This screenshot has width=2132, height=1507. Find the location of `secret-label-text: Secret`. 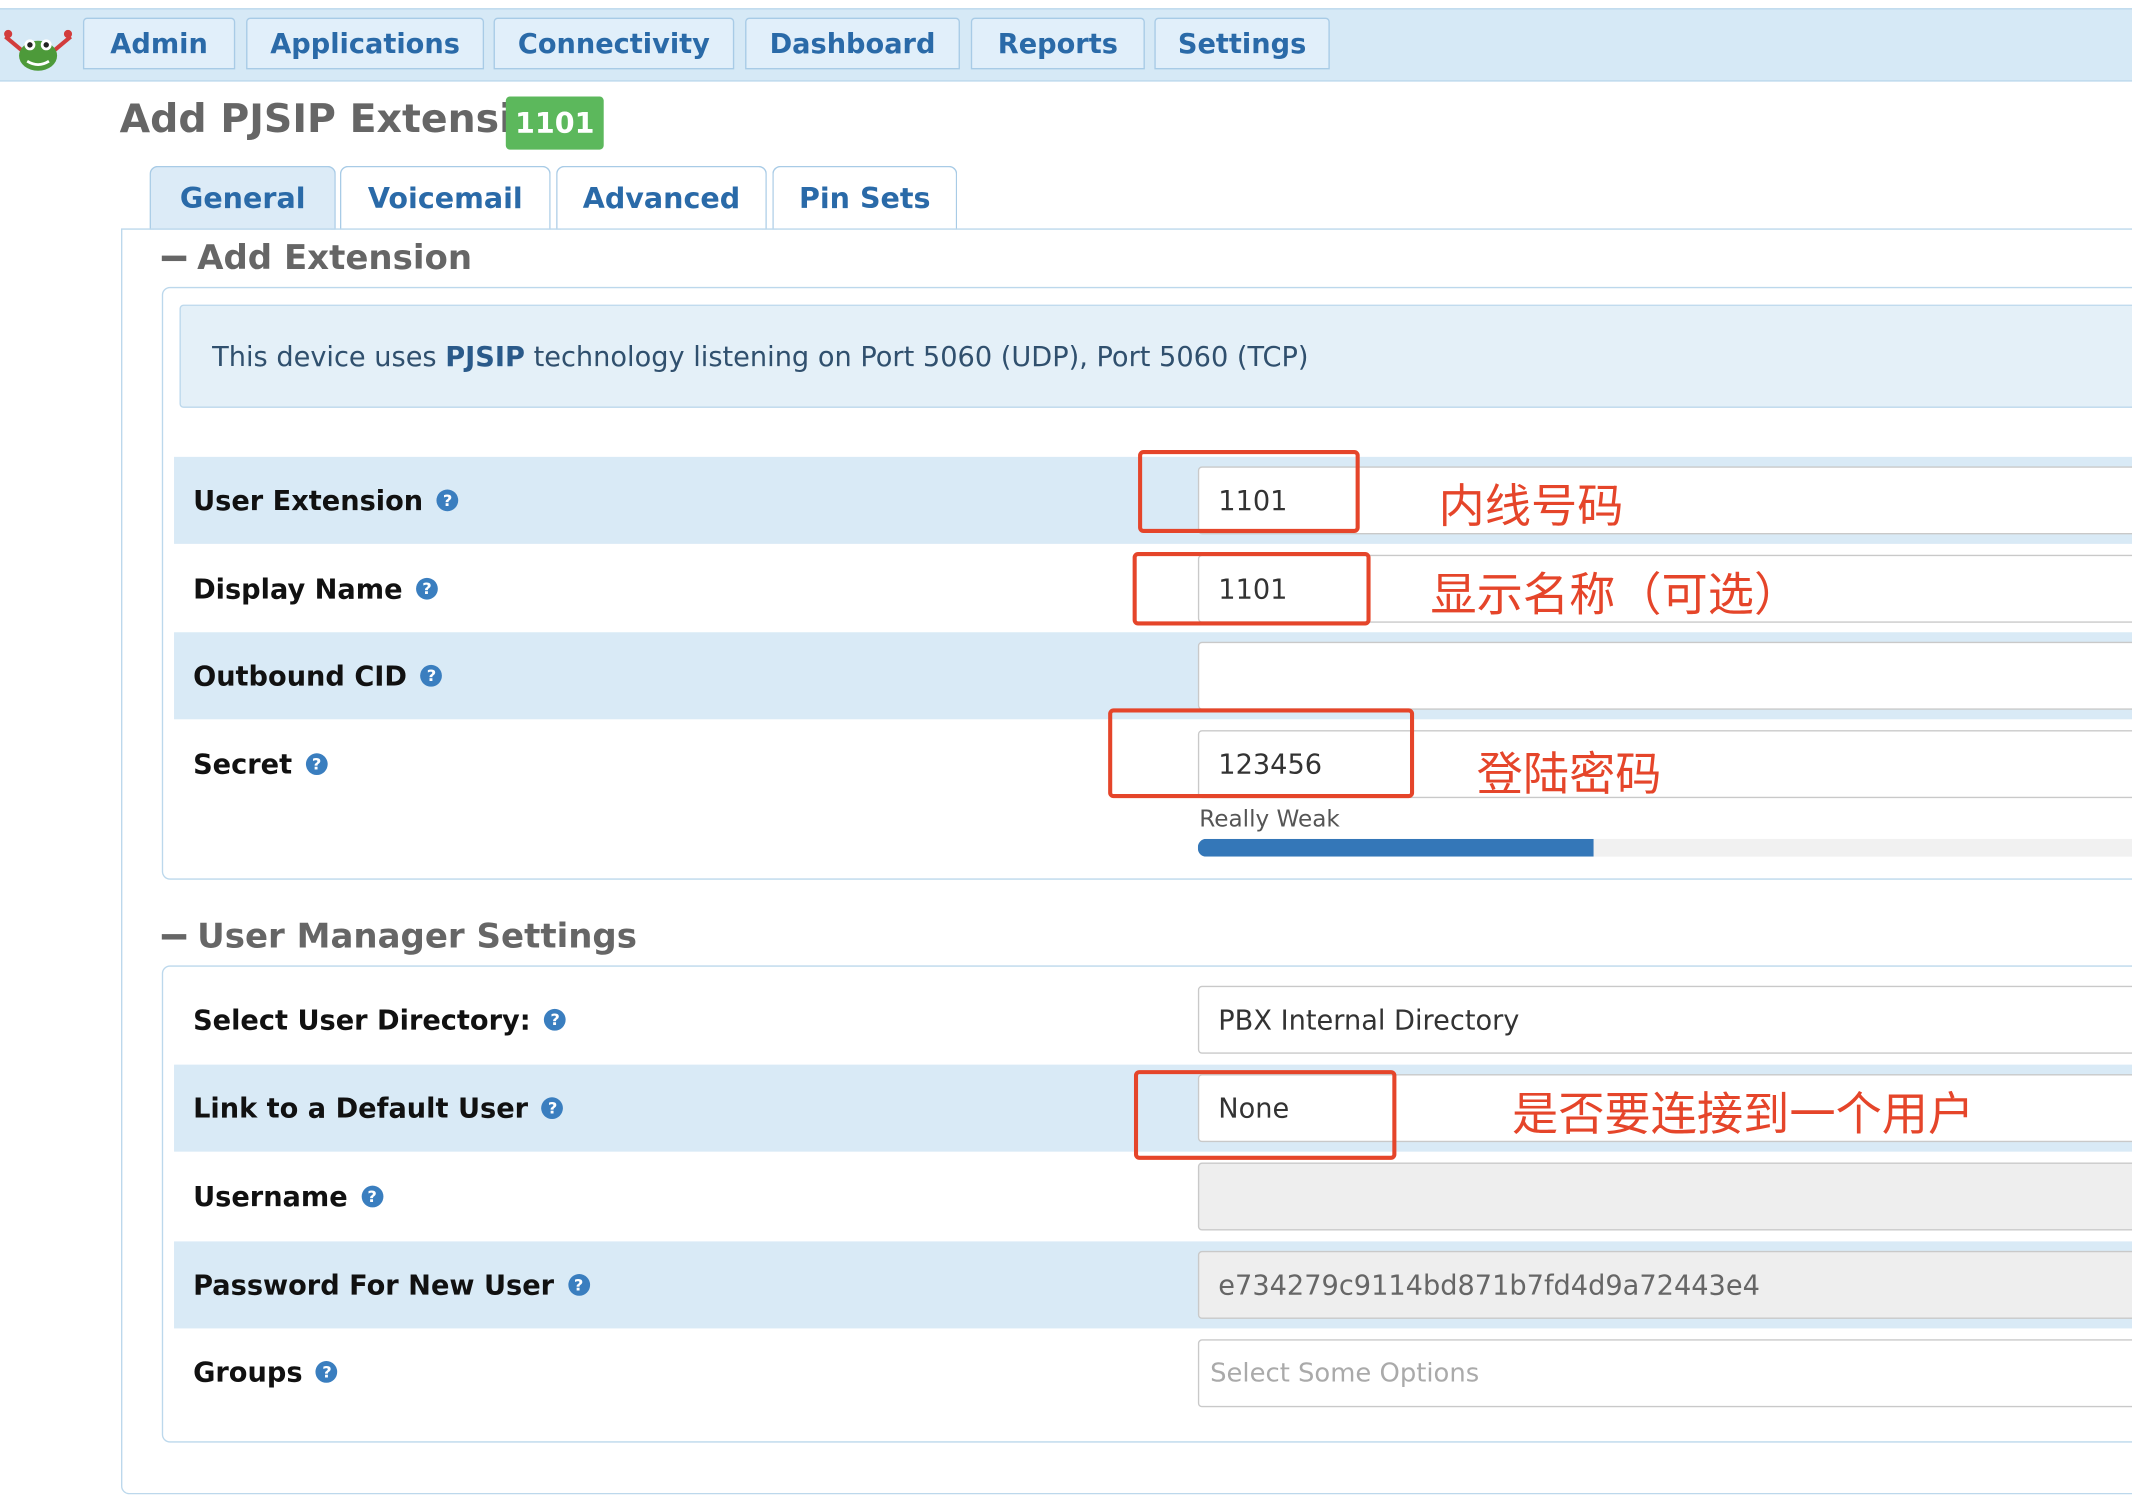

secret-label-text: Secret is located at coordinates (243, 764).